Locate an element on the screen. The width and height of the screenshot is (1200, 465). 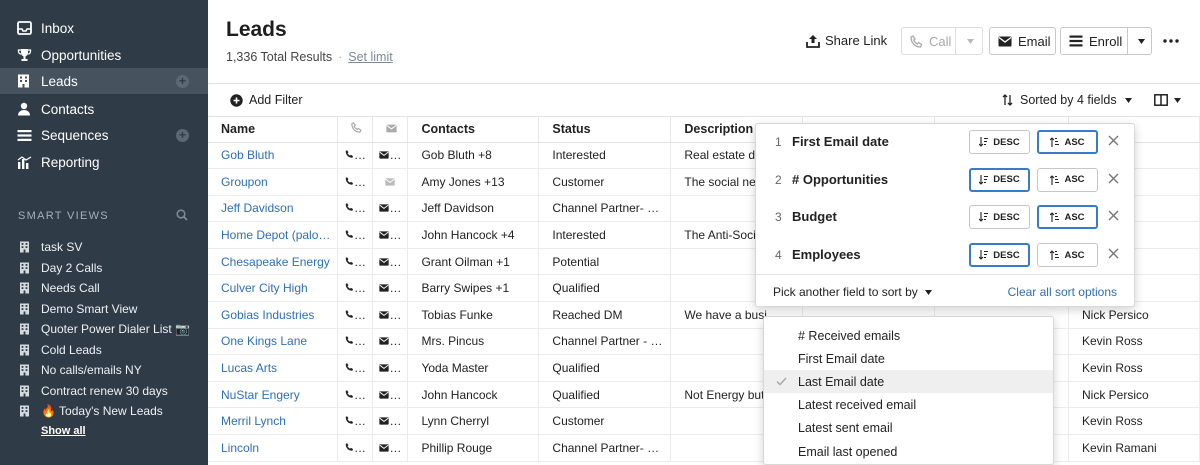
email-button: Email is located at coordinates (1022, 41).